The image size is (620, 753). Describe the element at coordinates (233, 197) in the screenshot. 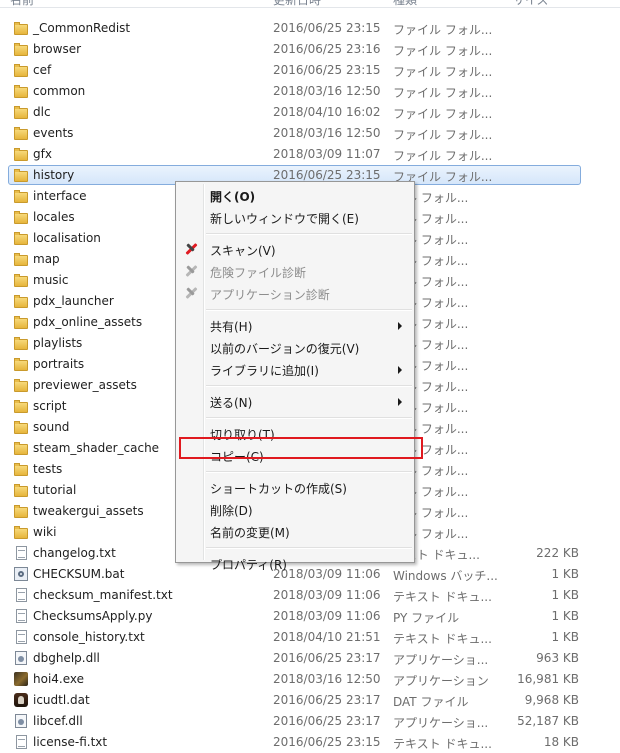

I see `menu-item-label: 開く(O)` at that location.